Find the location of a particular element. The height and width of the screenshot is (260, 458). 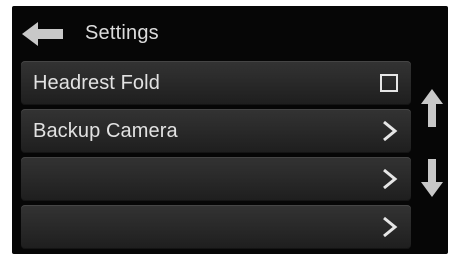

arrow-up-icon is located at coordinates (432, 108).